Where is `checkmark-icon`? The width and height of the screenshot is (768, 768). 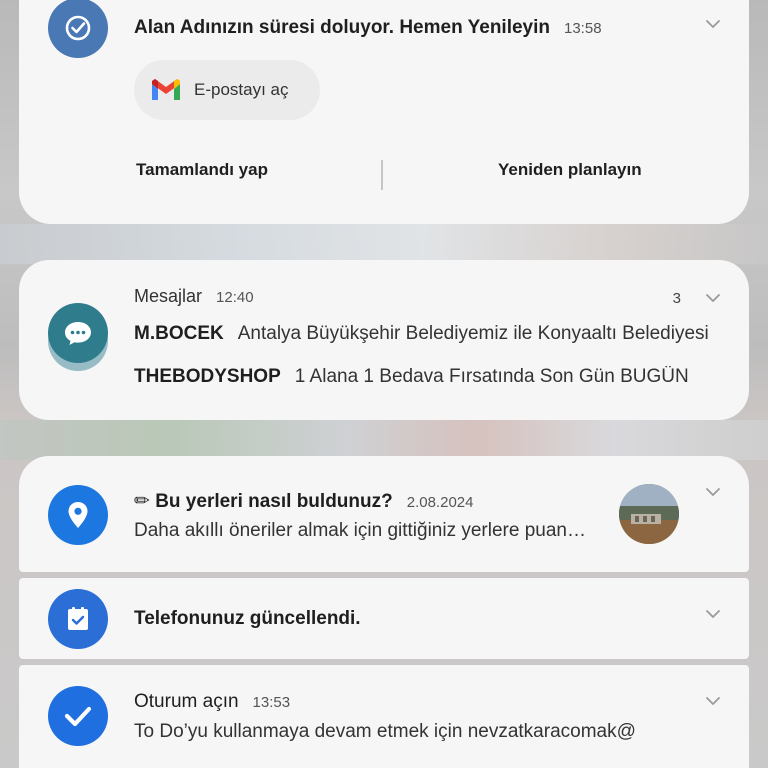 checkmark-icon is located at coordinates (78, 716).